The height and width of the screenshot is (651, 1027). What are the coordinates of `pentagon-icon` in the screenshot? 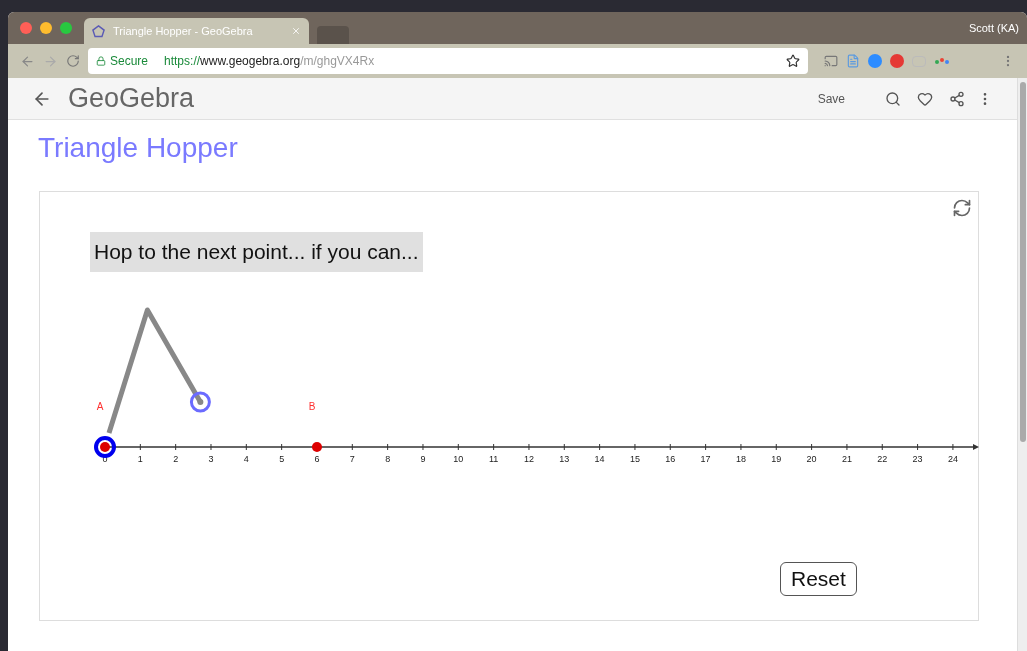 It's located at (98, 31).